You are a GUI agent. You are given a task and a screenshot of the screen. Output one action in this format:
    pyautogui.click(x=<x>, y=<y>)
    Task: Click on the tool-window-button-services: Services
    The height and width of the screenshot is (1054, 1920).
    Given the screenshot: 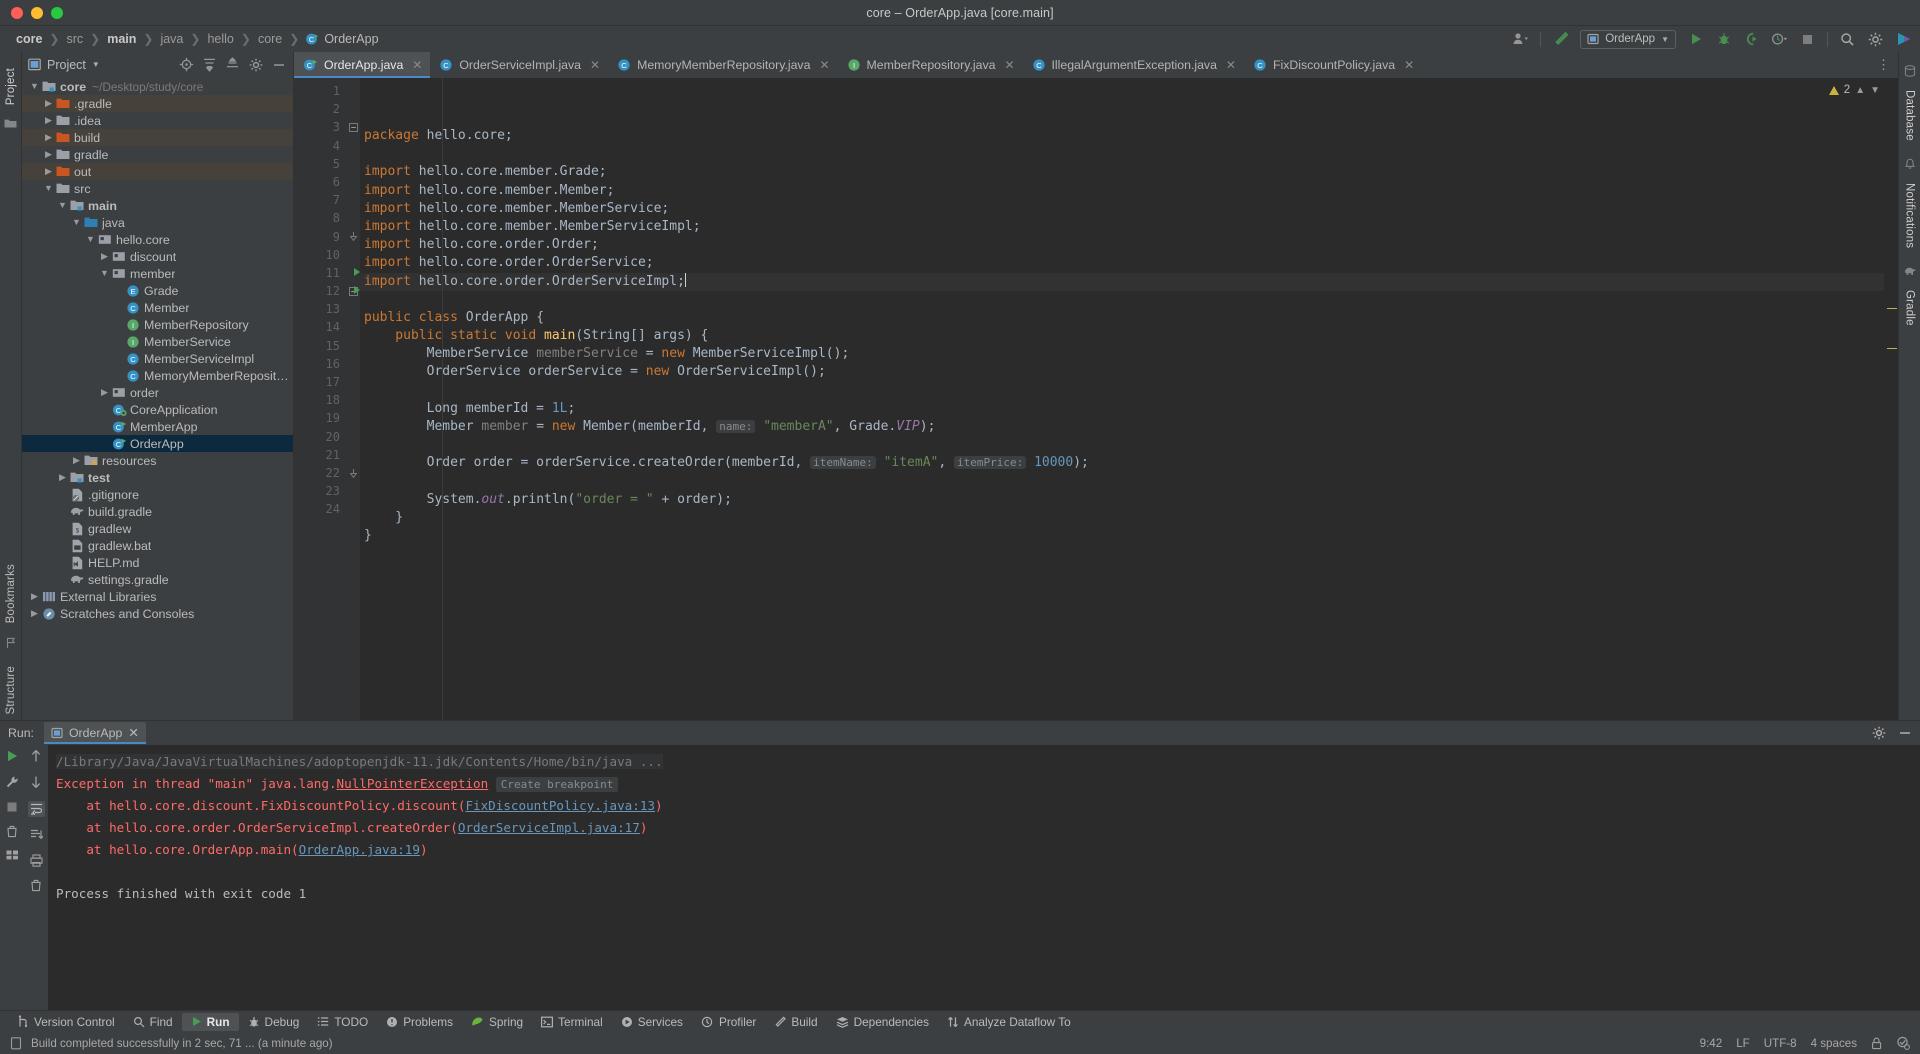 What is the action you would take?
    pyautogui.click(x=652, y=1022)
    